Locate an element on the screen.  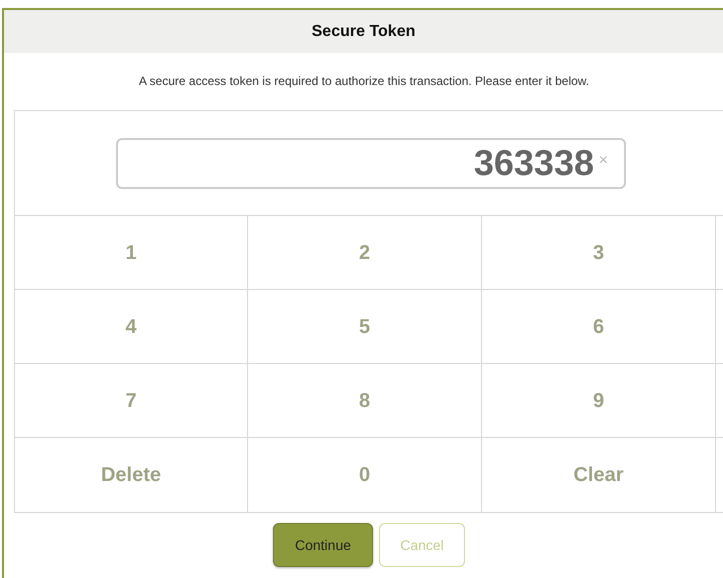
clear-icon: × is located at coordinates (603, 160).